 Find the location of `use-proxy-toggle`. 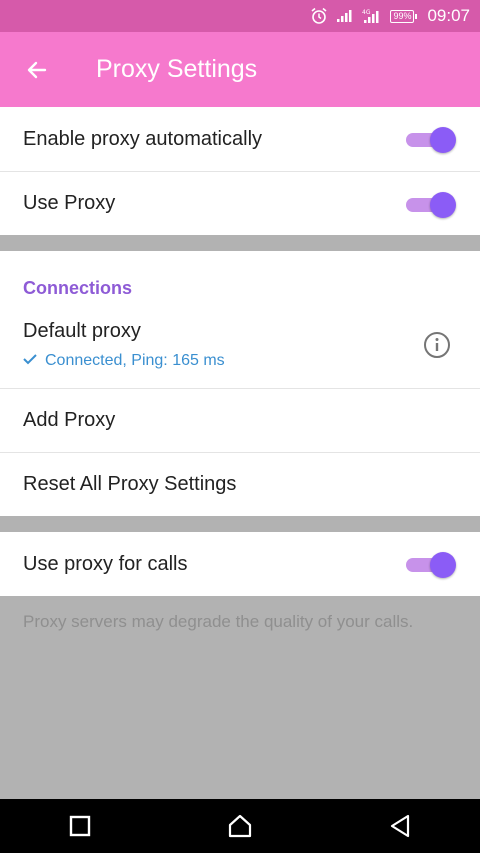

use-proxy-toggle is located at coordinates (431, 204).